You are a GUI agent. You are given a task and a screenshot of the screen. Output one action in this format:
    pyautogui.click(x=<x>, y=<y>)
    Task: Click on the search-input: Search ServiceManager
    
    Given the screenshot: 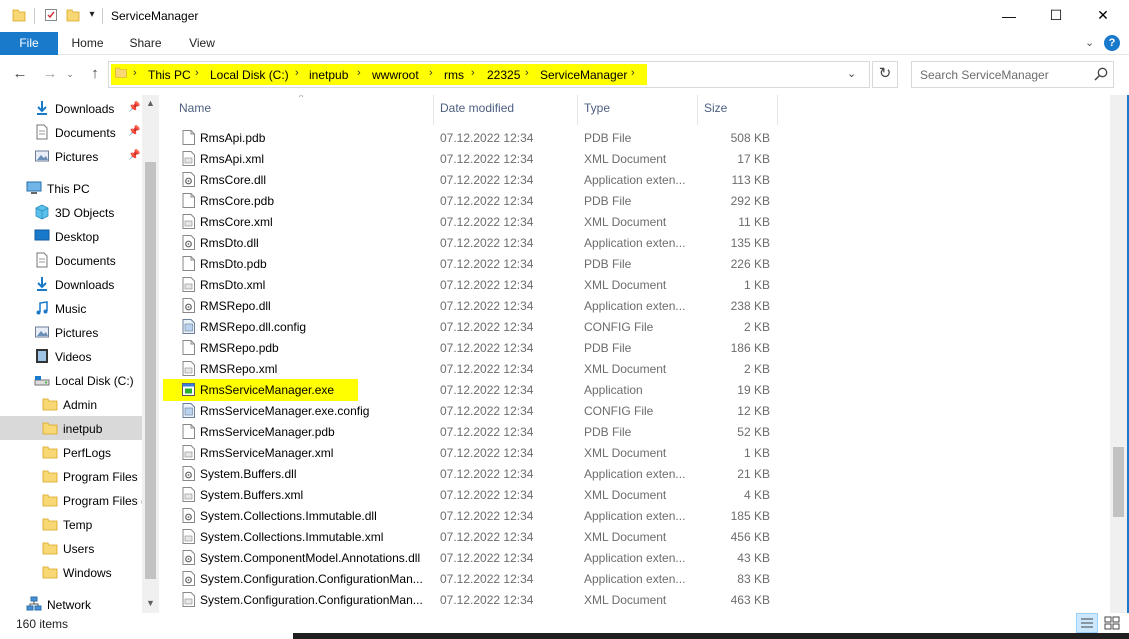 What is the action you would take?
    pyautogui.click(x=1012, y=74)
    